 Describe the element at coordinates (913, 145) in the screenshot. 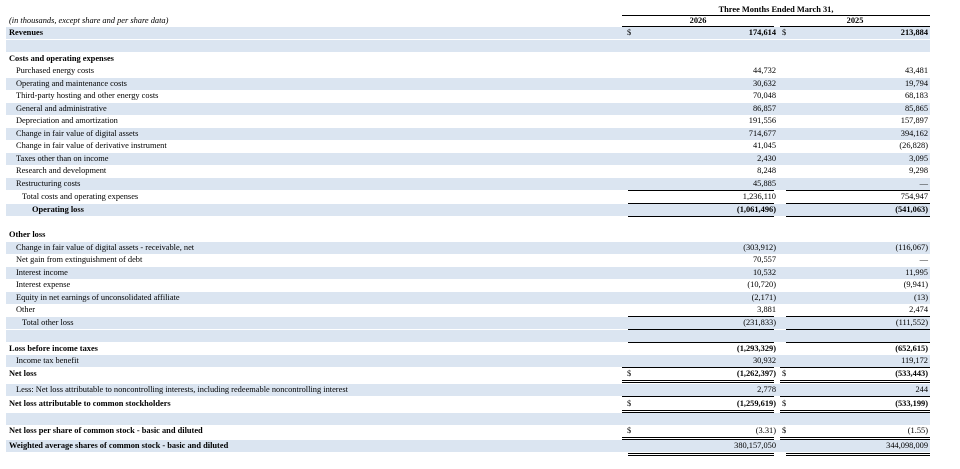

I see `value-2025: (26,828)` at that location.